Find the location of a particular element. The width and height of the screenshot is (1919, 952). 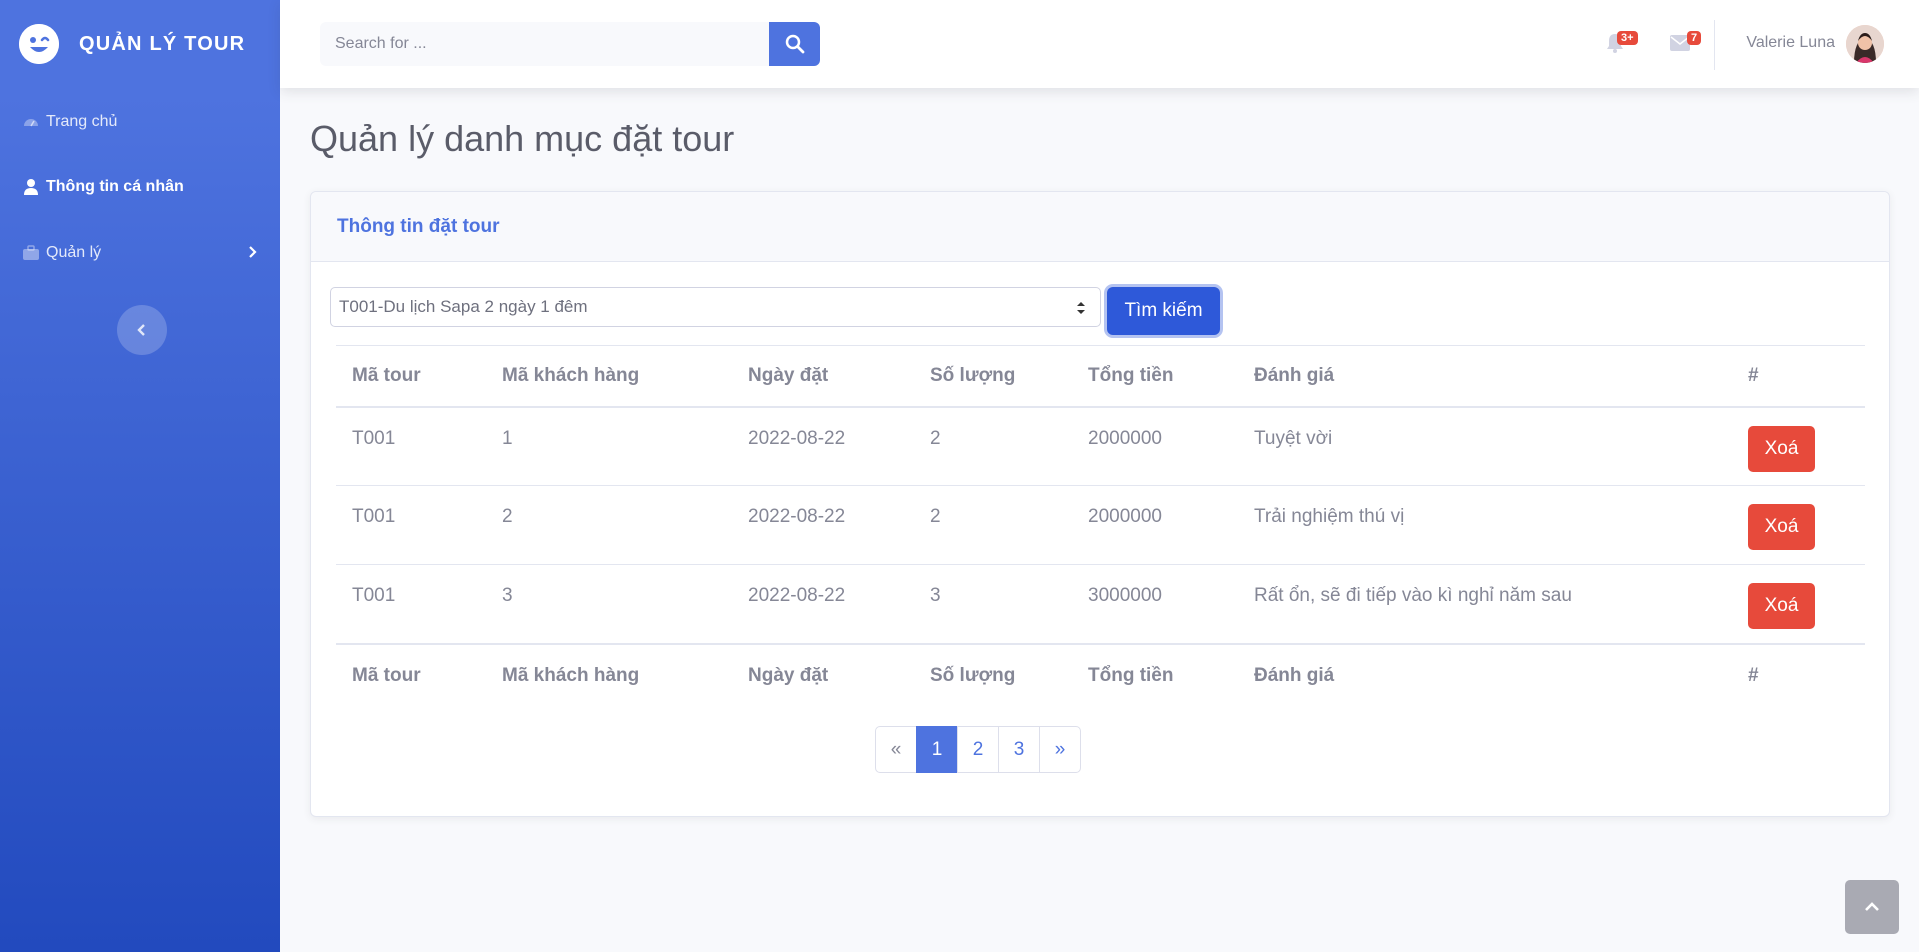

pagination-page-1: 1 is located at coordinates (937, 749).